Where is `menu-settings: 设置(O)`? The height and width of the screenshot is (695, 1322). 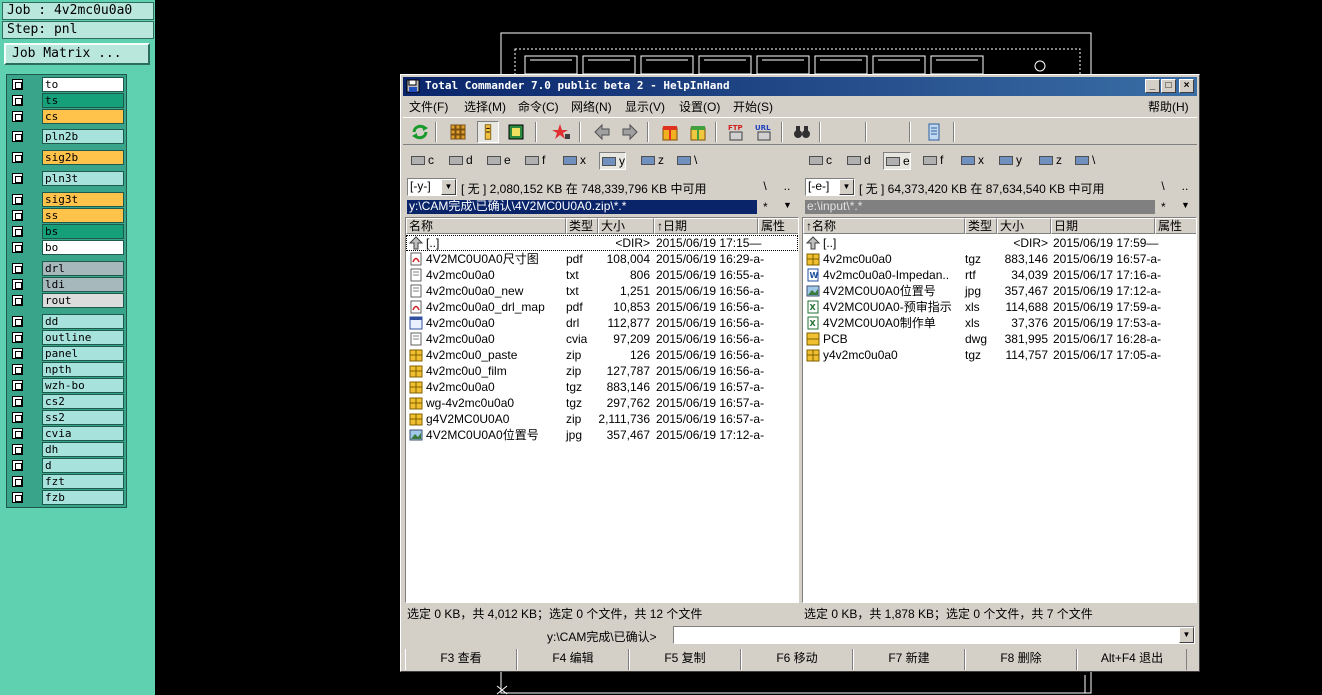 menu-settings: 设置(O) is located at coordinates (699, 106).